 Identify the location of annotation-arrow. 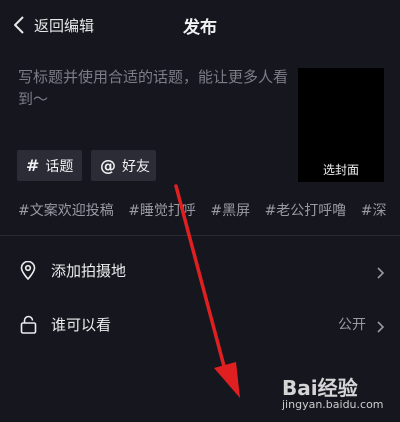
(207, 291).